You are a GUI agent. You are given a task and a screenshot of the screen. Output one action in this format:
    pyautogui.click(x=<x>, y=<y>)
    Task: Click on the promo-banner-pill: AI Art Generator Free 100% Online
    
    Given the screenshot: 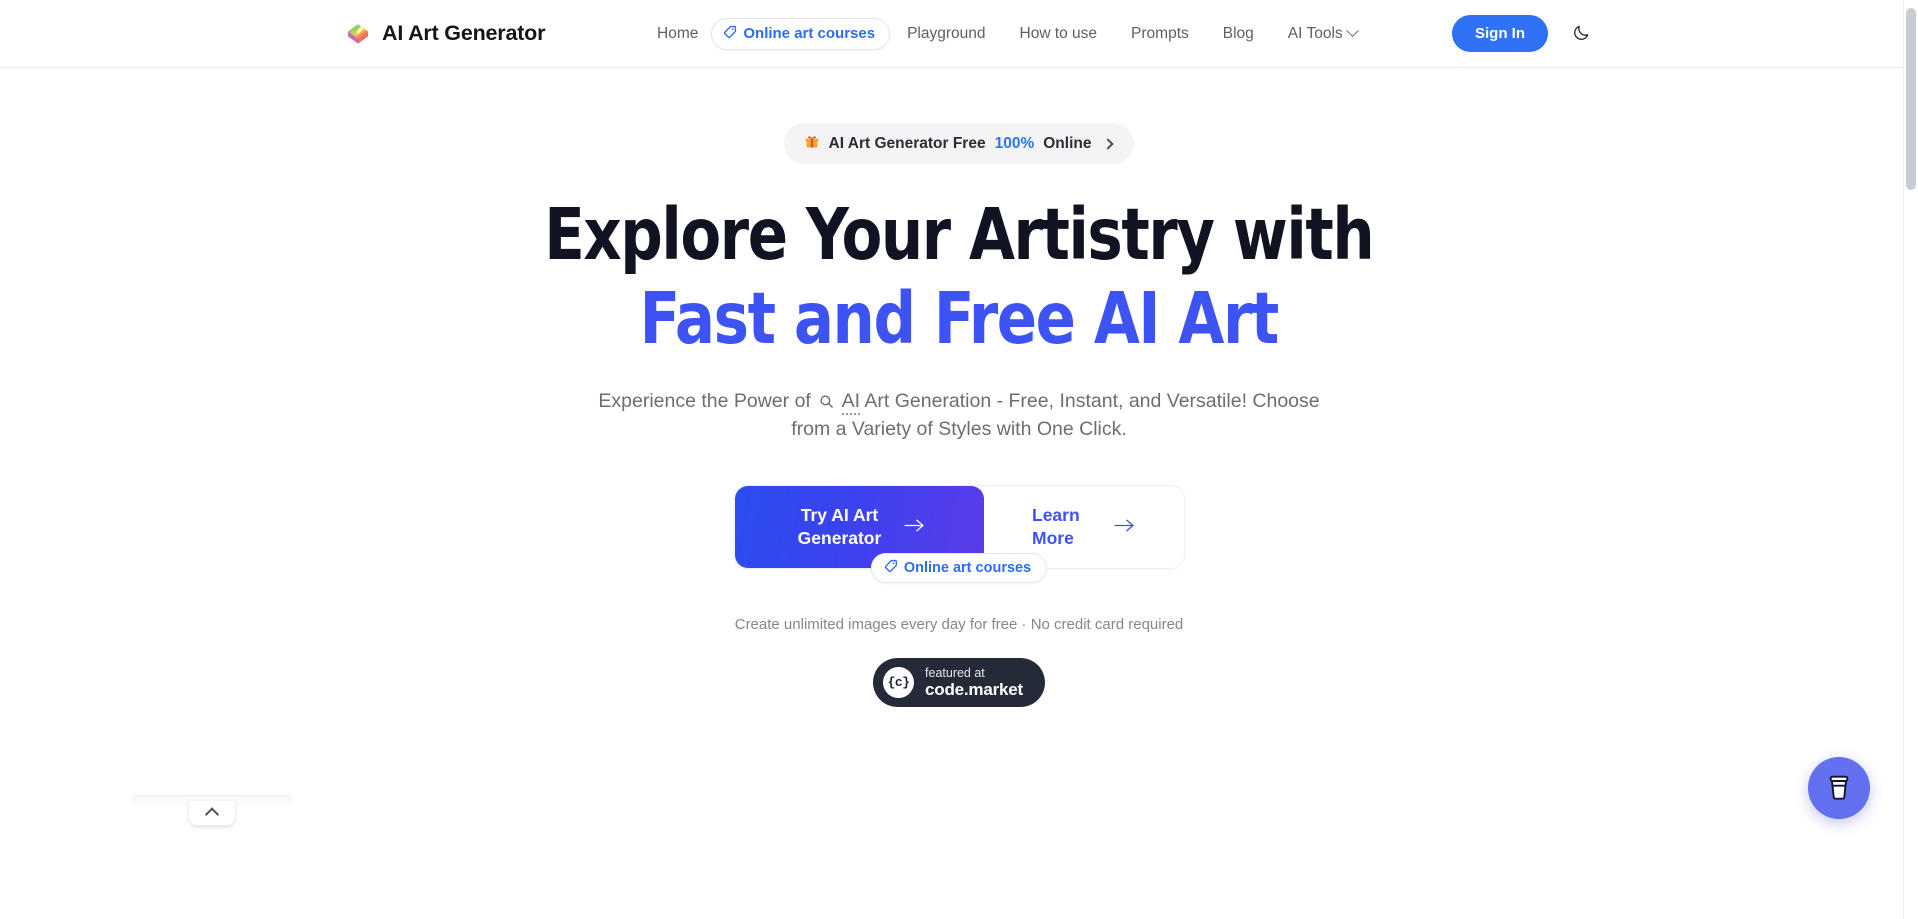 What is the action you would take?
    pyautogui.click(x=959, y=143)
    